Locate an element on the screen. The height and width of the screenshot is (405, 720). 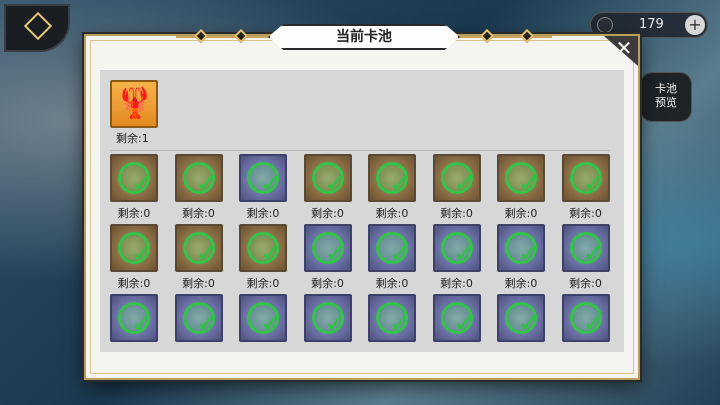
currency-icon is located at coordinates (605, 25).